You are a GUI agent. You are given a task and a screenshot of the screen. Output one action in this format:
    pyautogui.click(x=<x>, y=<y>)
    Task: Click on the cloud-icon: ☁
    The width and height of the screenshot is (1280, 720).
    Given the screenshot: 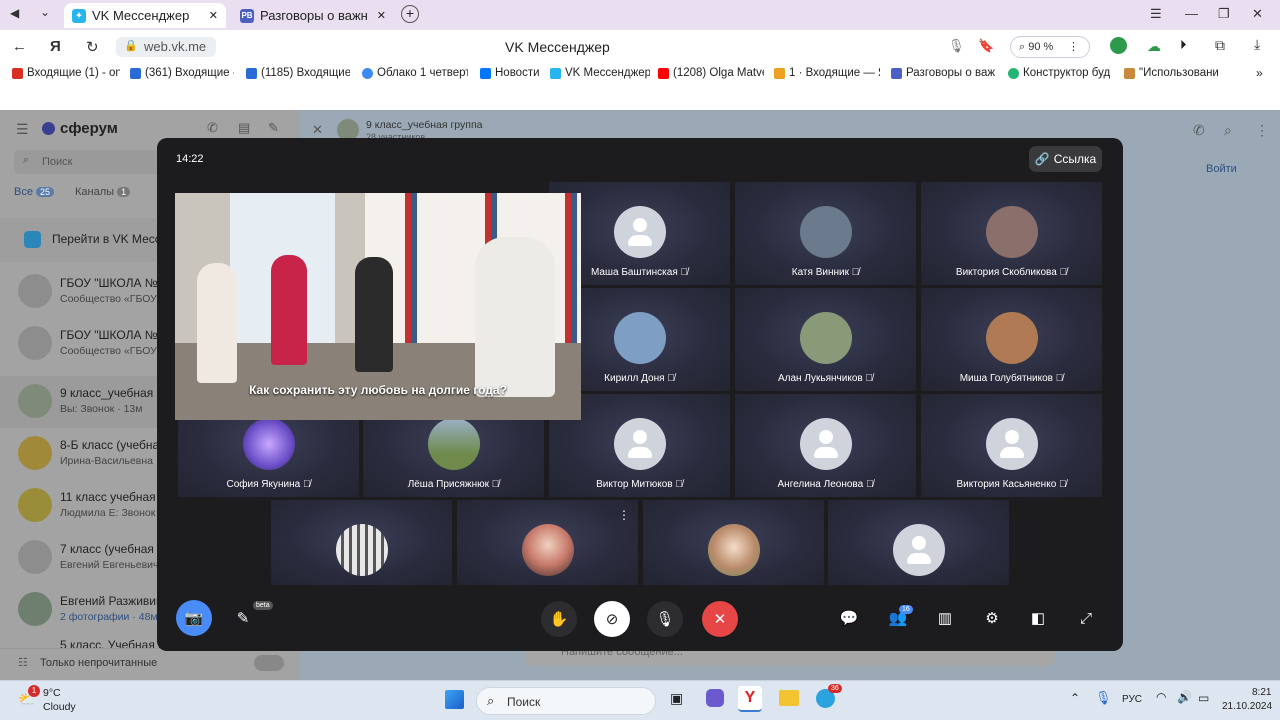 What is the action you would take?
    pyautogui.click(x=1154, y=46)
    